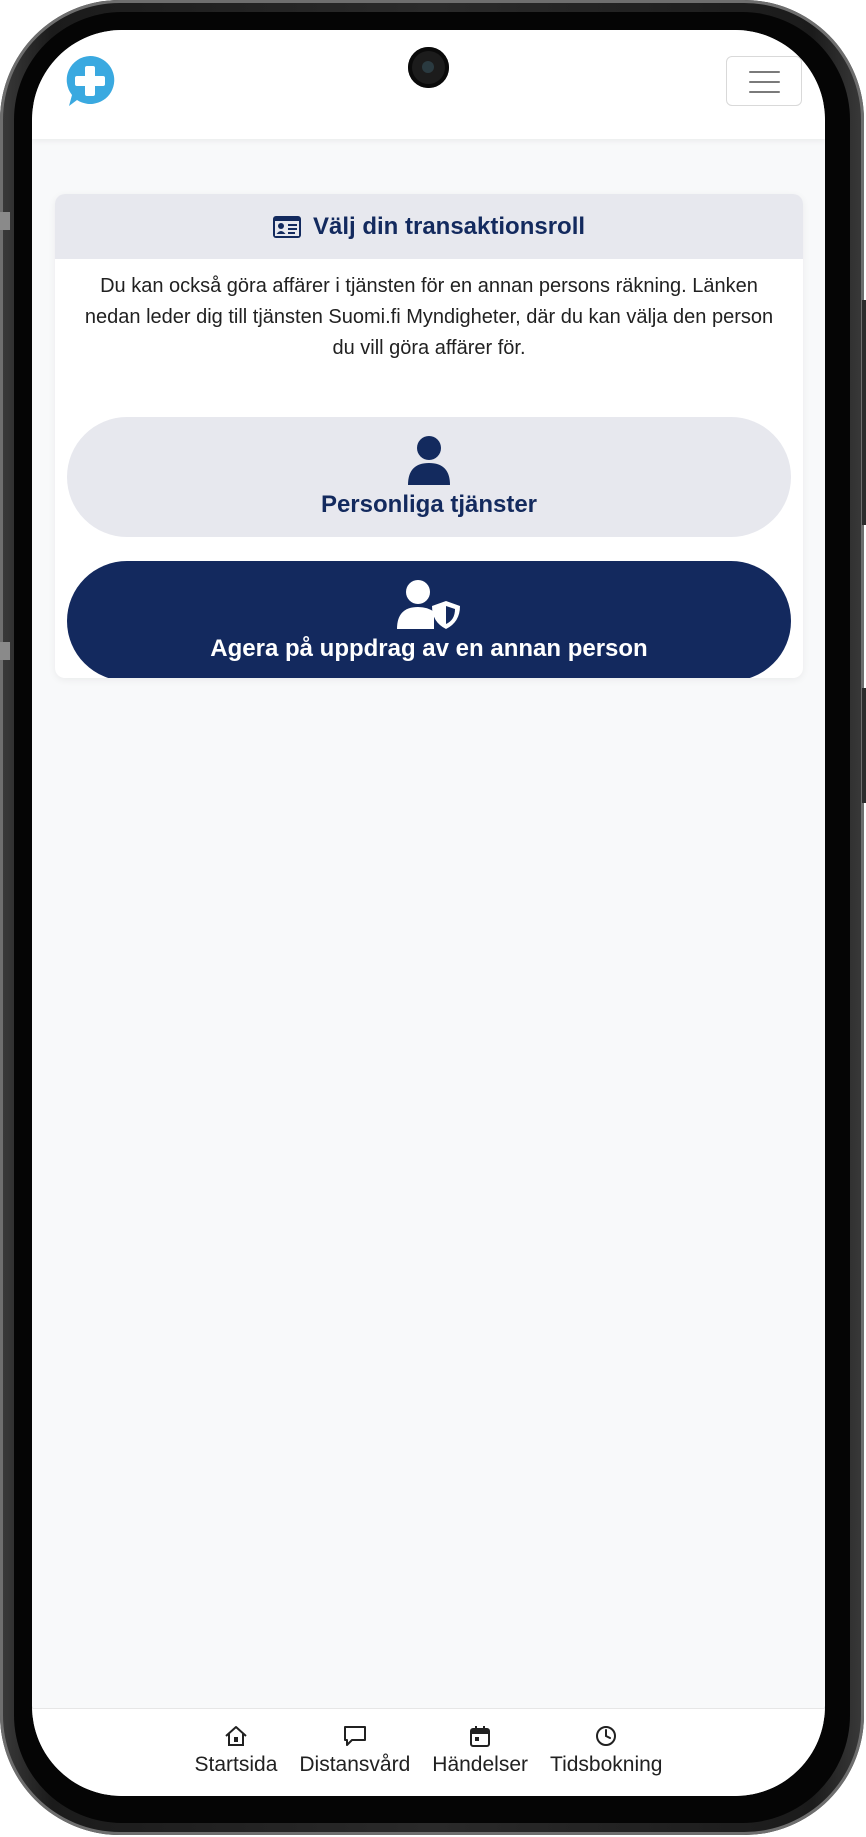 Image resolution: width=866 pixels, height=1837 pixels. Describe the element at coordinates (428, 67) in the screenshot. I see `front-camera` at that location.